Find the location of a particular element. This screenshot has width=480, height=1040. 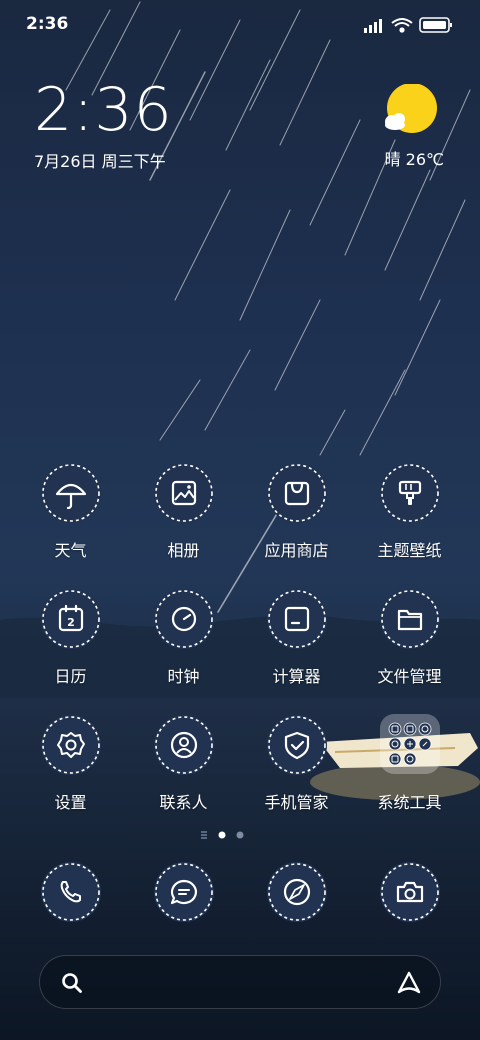

app-folder-system-tools: 系统工具 is located at coordinates (409, 764).